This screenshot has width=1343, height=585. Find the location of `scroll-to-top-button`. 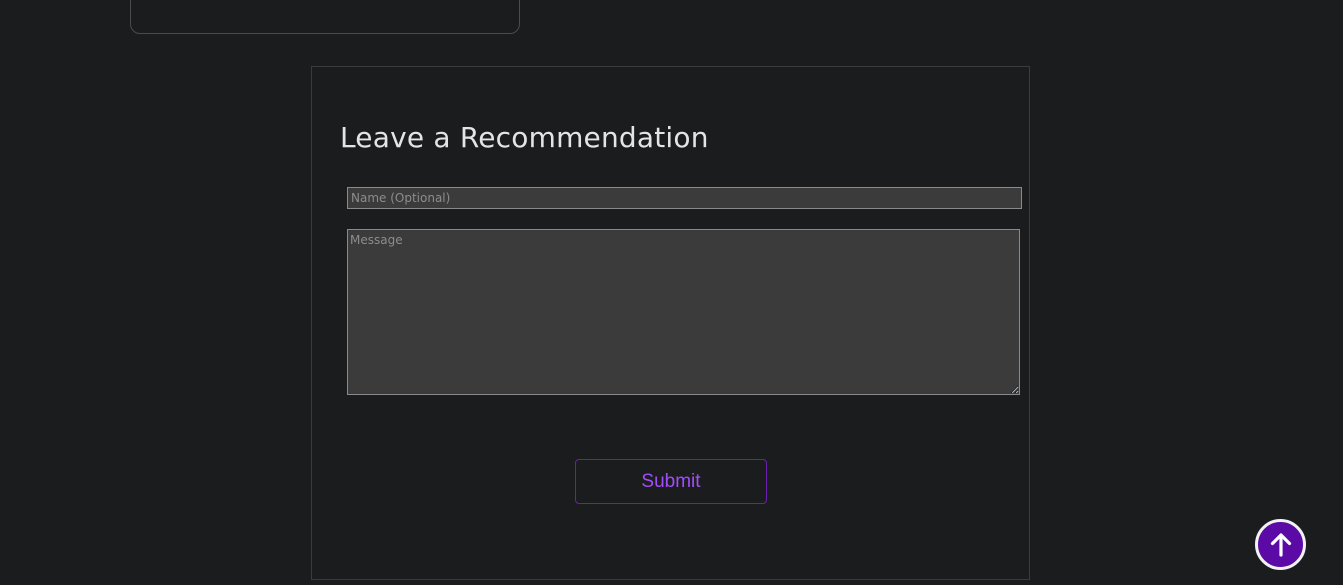

scroll-to-top-button is located at coordinates (1280, 544).